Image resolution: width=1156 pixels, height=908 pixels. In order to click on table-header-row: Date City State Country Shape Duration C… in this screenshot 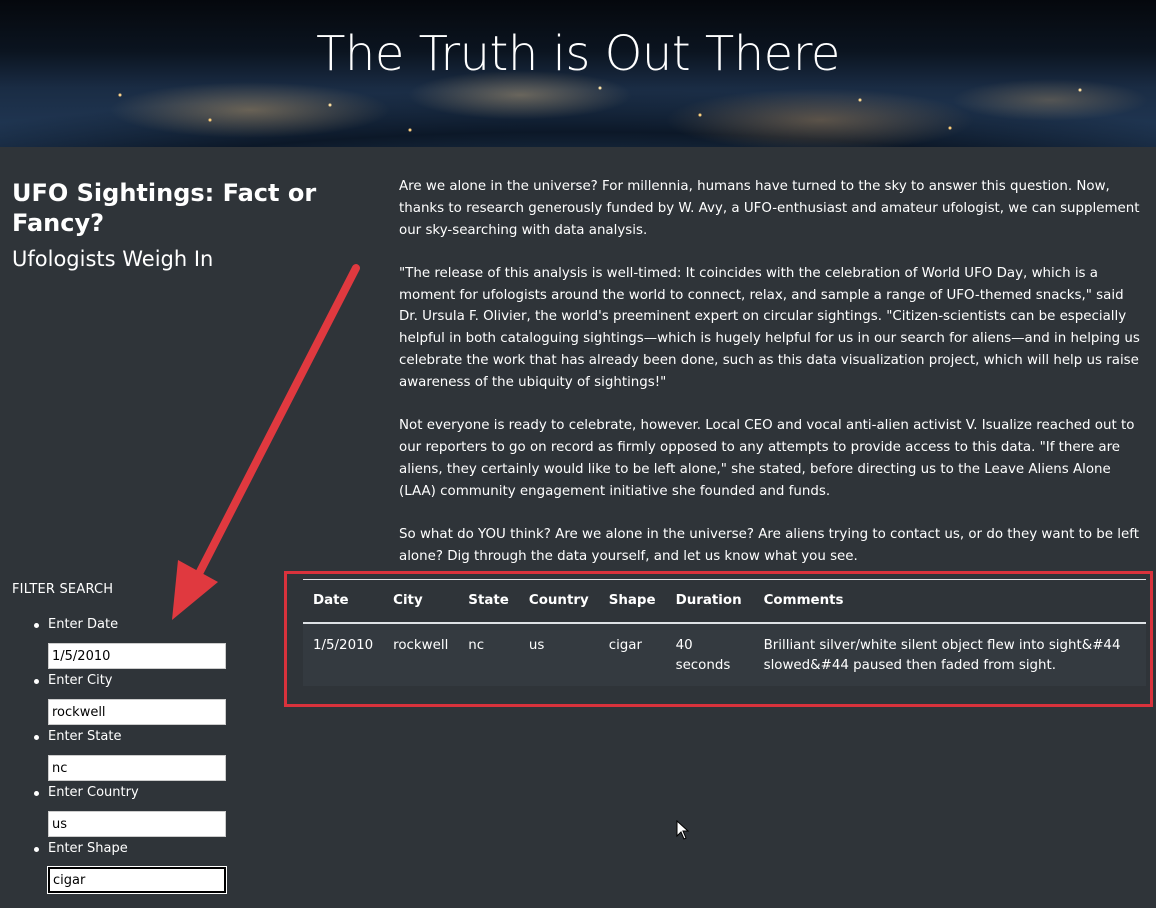, I will do `click(724, 601)`.